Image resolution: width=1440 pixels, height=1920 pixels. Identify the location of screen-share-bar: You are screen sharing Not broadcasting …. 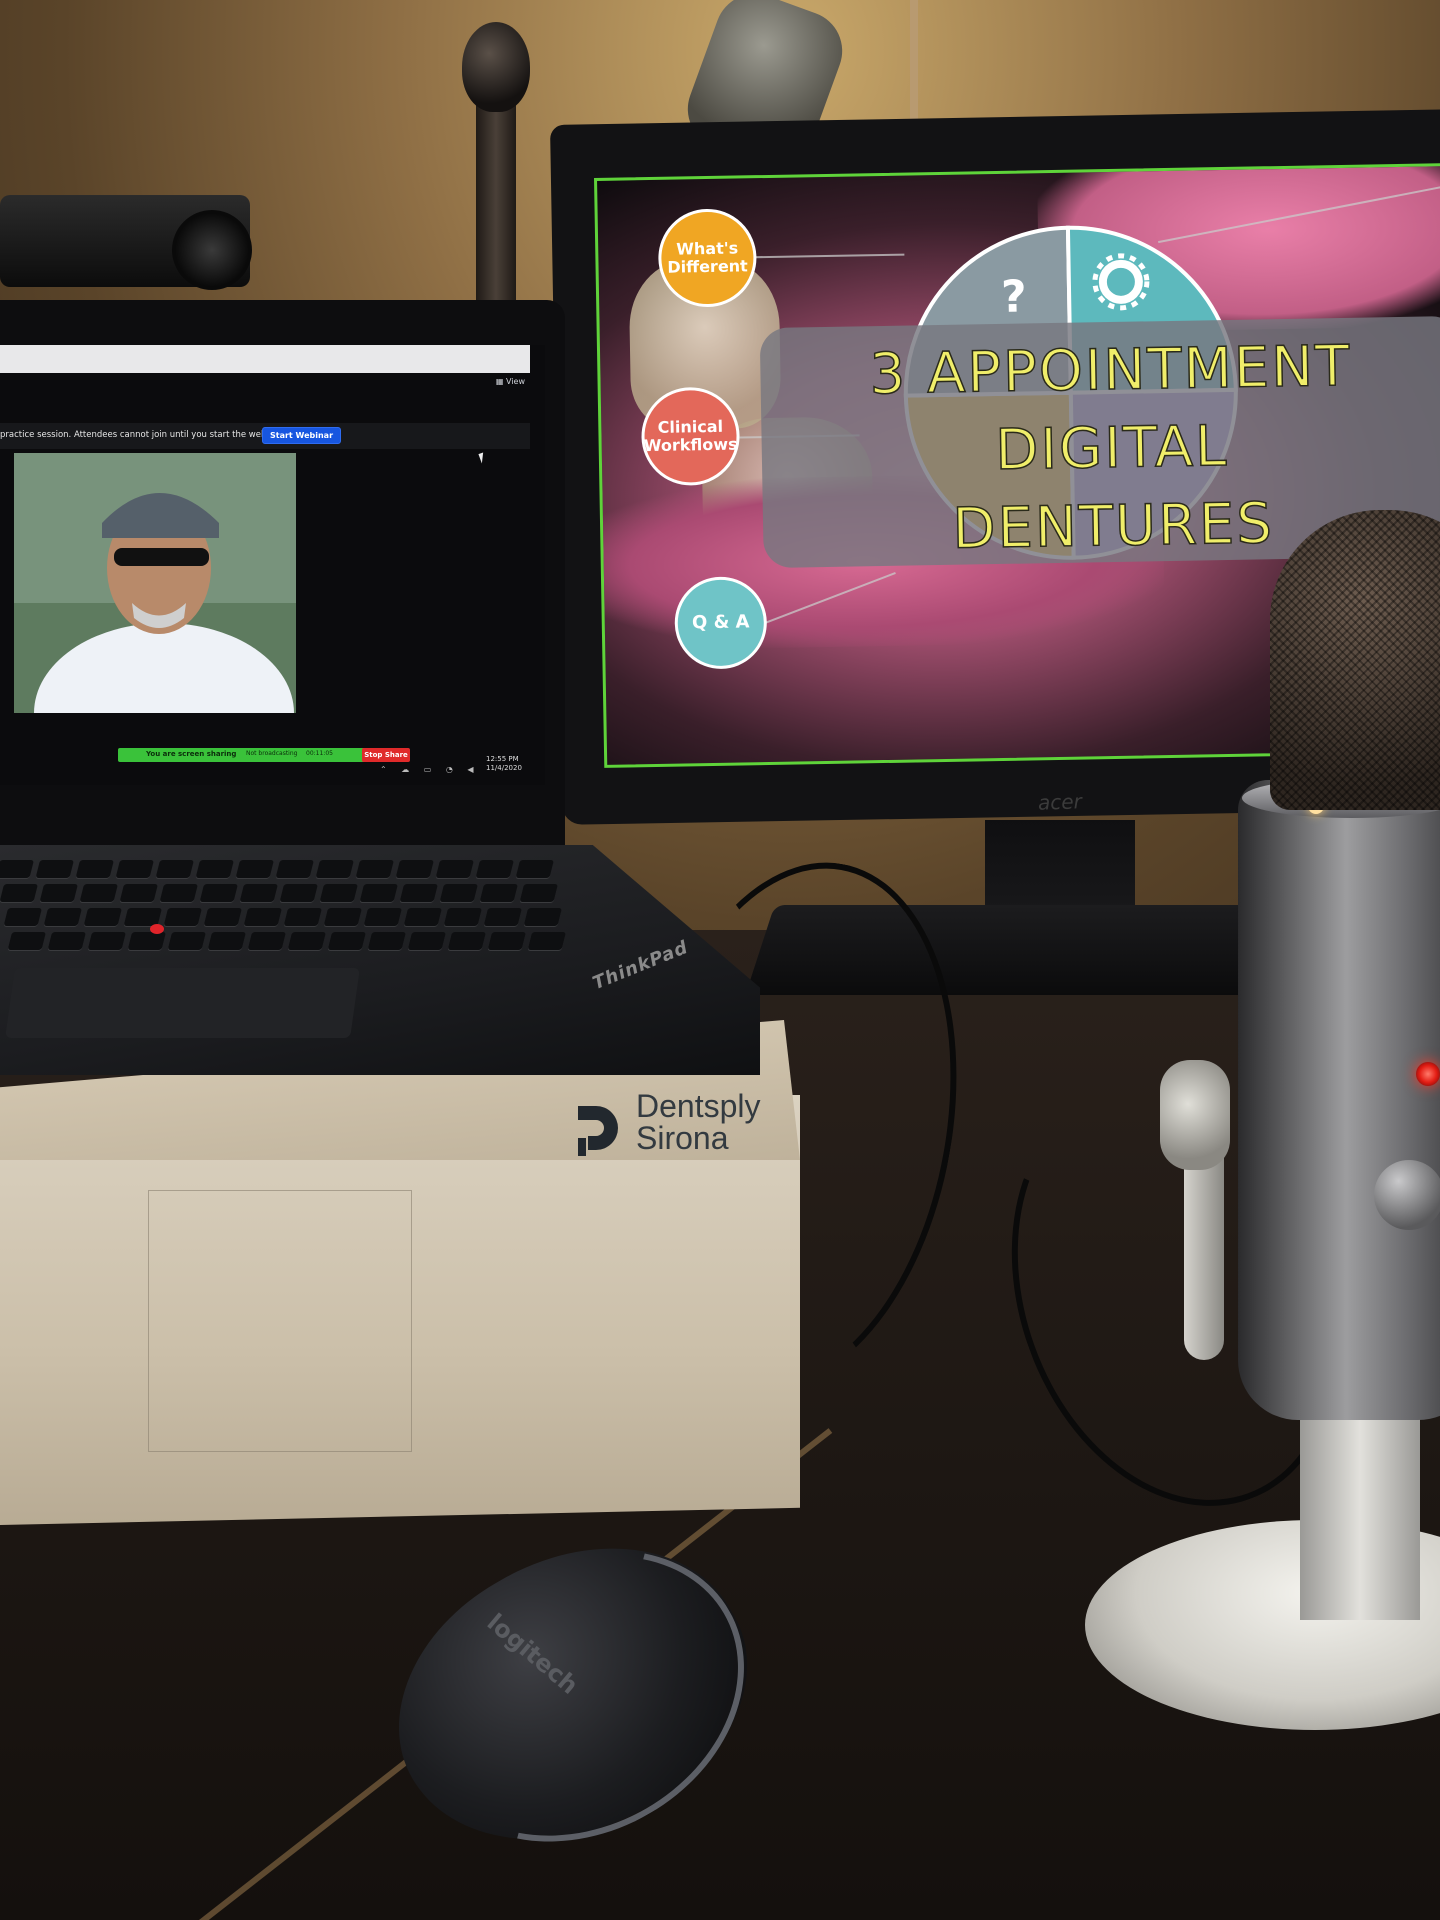
(264, 755).